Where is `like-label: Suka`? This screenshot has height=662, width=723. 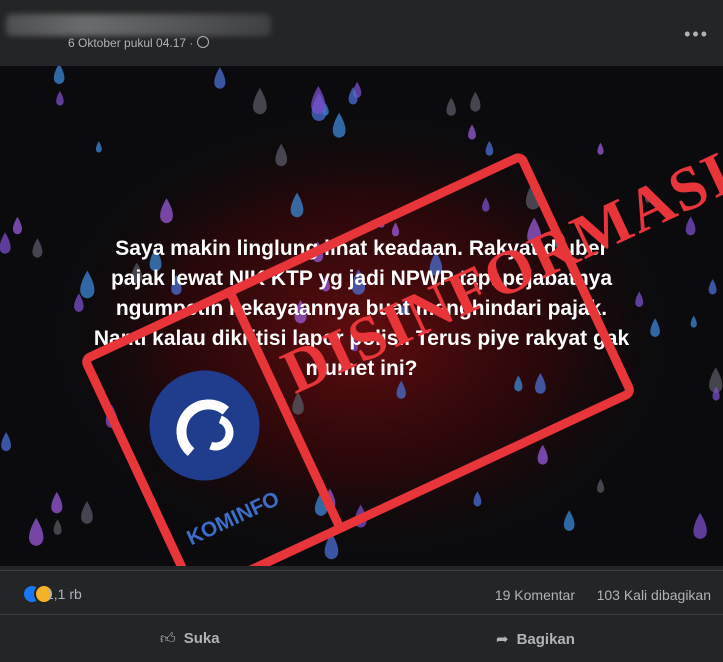 like-label: Suka is located at coordinates (201, 638).